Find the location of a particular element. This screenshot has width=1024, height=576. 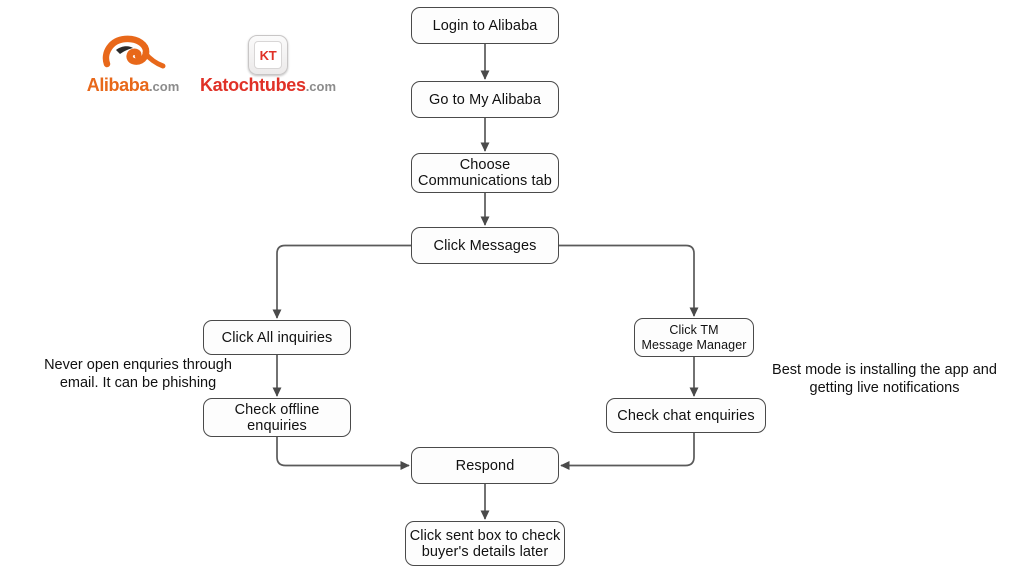

edge-messages-to-all-inquiries is located at coordinates (341, 281).